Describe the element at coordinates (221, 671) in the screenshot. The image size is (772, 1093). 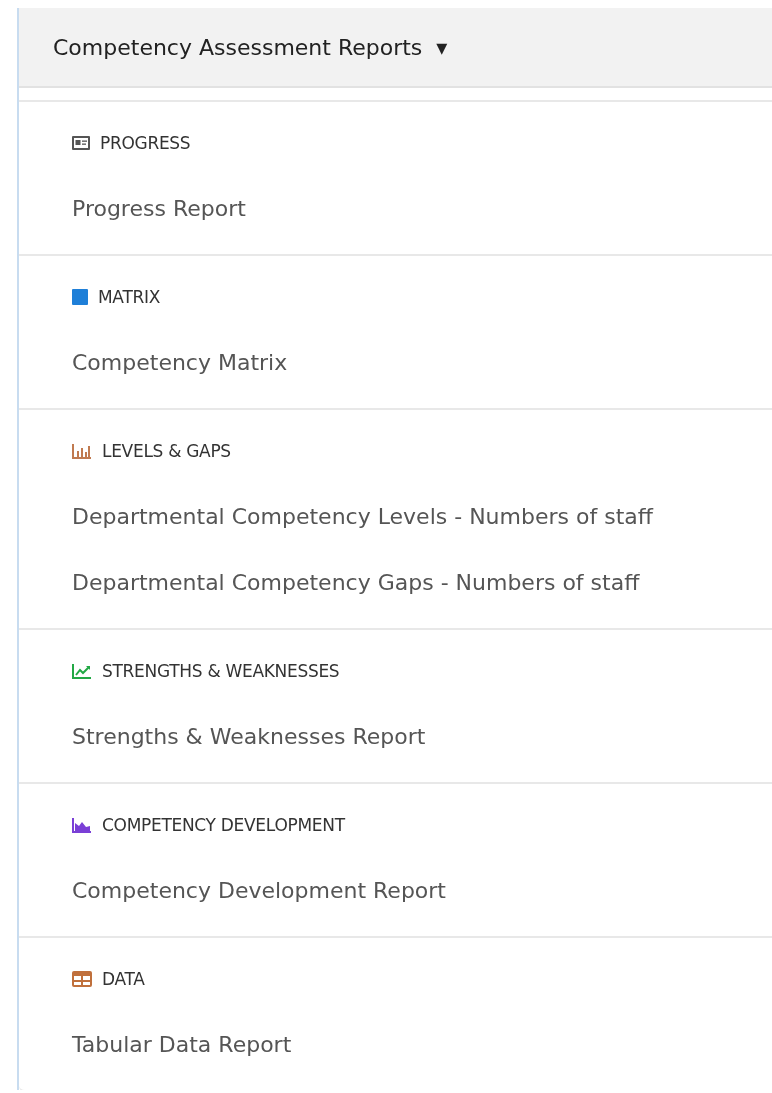
I see `section-heading: STRENGTHS & WEAKNESSES` at that location.